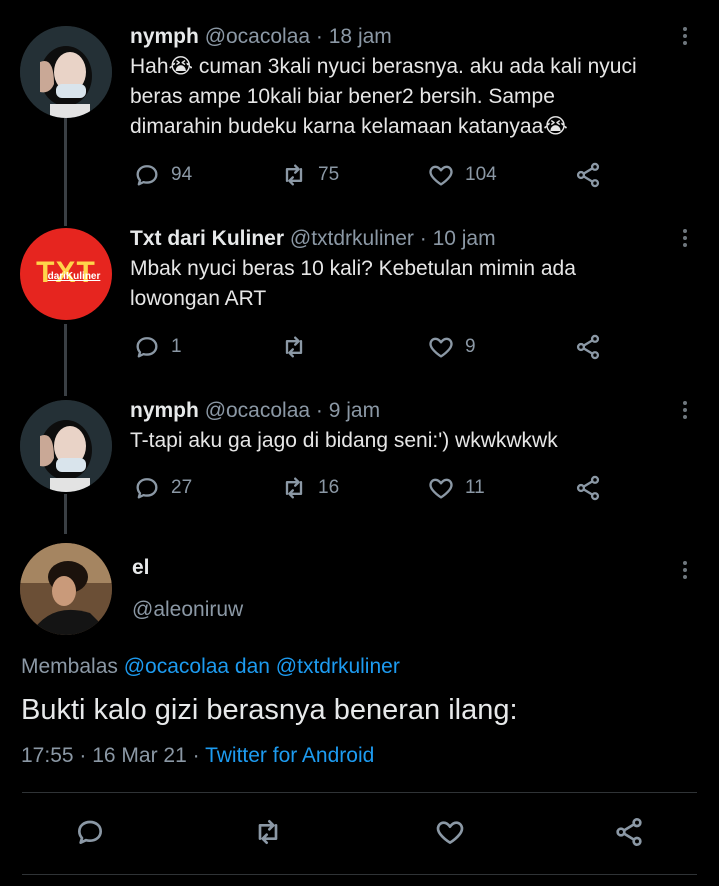  I want to click on reply-count: 27, so click(182, 487).